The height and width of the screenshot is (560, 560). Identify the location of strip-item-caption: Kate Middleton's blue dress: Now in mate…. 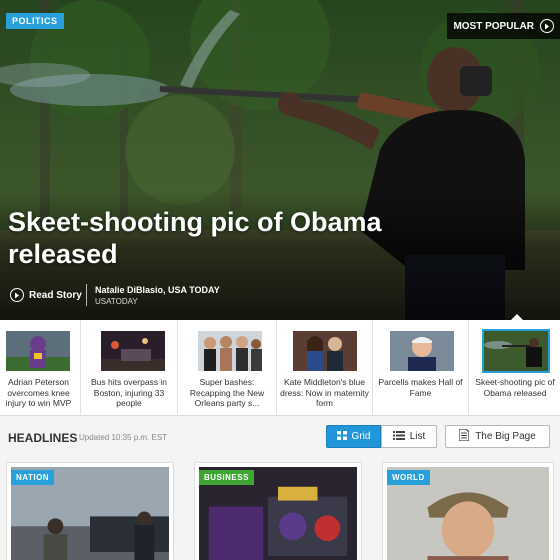
(324, 392).